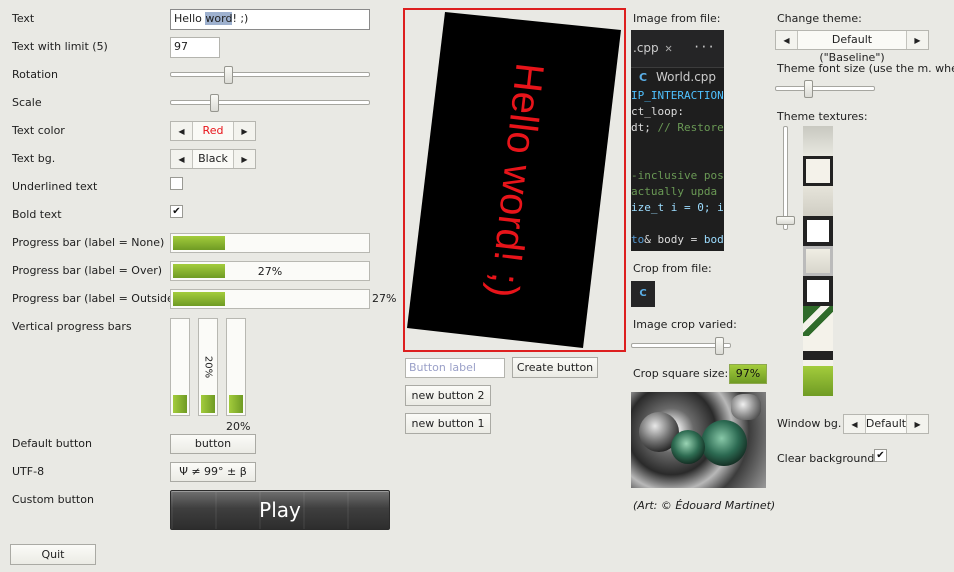  Describe the element at coordinates (555, 367) in the screenshot. I see `create-button: Create button` at that location.